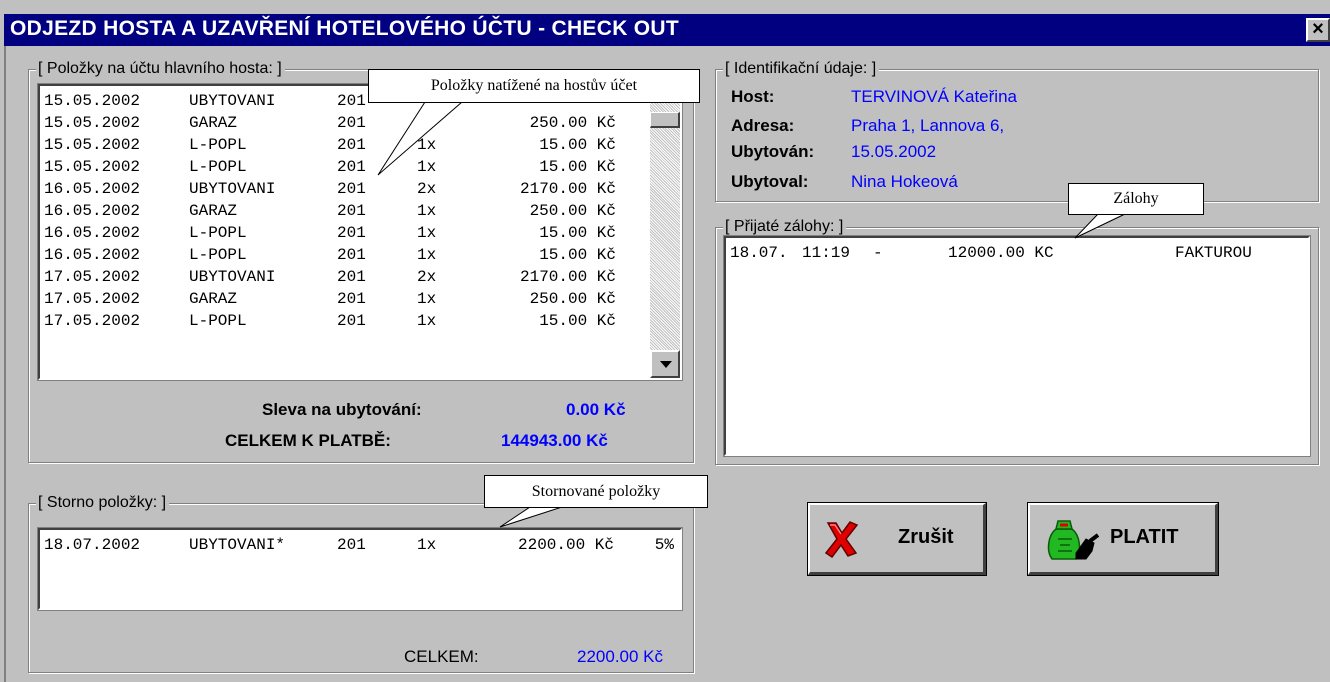 The width and height of the screenshot is (1330, 682). Describe the element at coordinates (1136, 199) in the screenshot. I see `callout-deposits: Zálohy` at that location.